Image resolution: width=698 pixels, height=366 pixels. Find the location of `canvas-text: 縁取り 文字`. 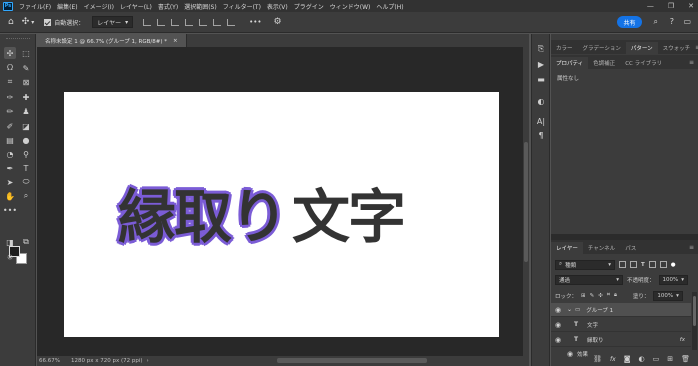

canvas-text: 縁取り 文字 is located at coordinates (262, 212).